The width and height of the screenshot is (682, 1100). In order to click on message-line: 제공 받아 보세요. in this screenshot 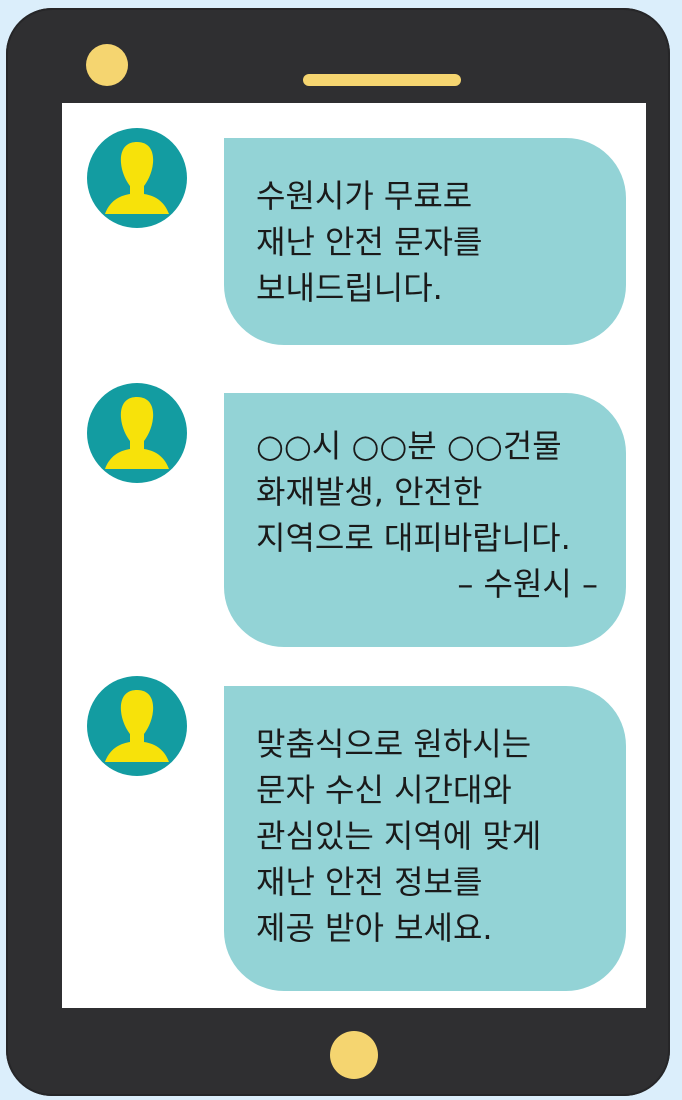, I will do `click(374, 928)`.